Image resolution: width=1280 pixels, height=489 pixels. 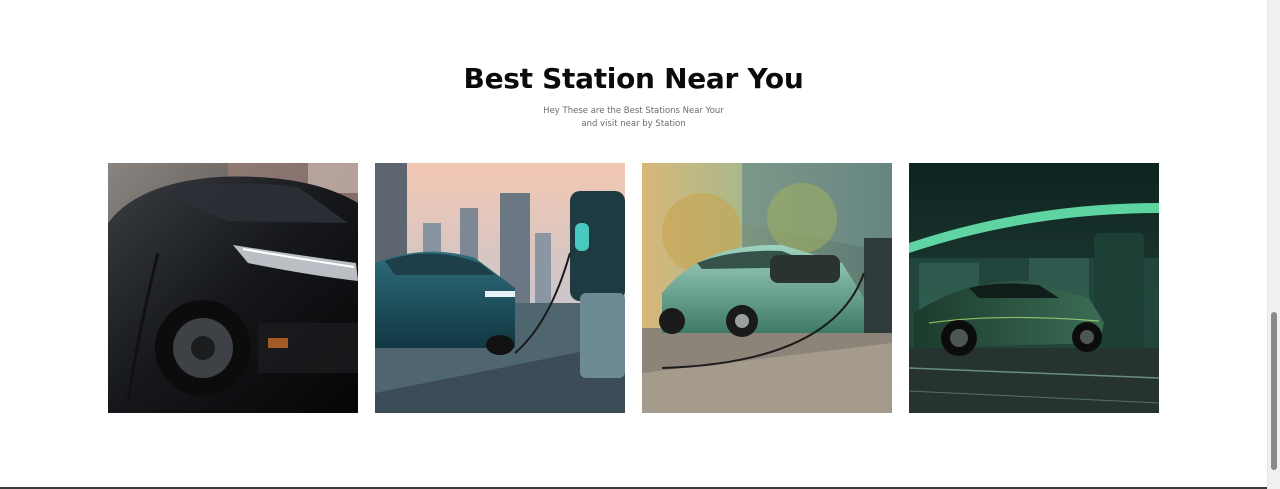 I want to click on vertical-scrollbar, so click(x=1273, y=244).